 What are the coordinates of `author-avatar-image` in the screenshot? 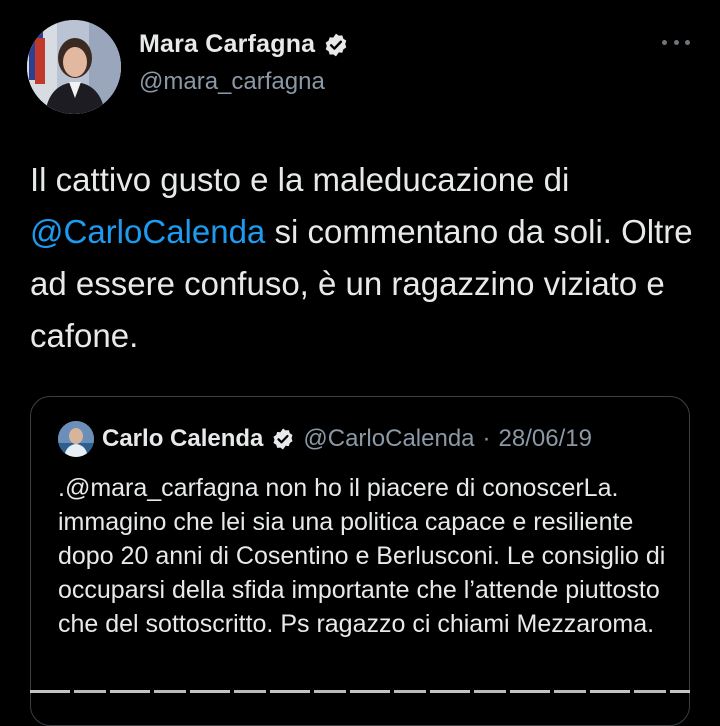 It's located at (74, 67).